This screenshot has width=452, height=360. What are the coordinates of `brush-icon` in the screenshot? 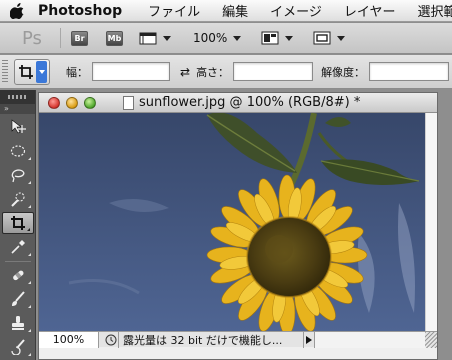 It's located at (18, 298).